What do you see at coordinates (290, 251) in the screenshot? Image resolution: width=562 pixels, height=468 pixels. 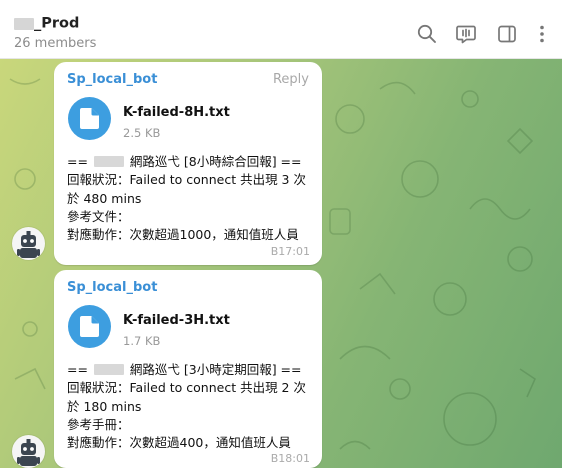 I see `message-timestamp: B17:01` at bounding box center [290, 251].